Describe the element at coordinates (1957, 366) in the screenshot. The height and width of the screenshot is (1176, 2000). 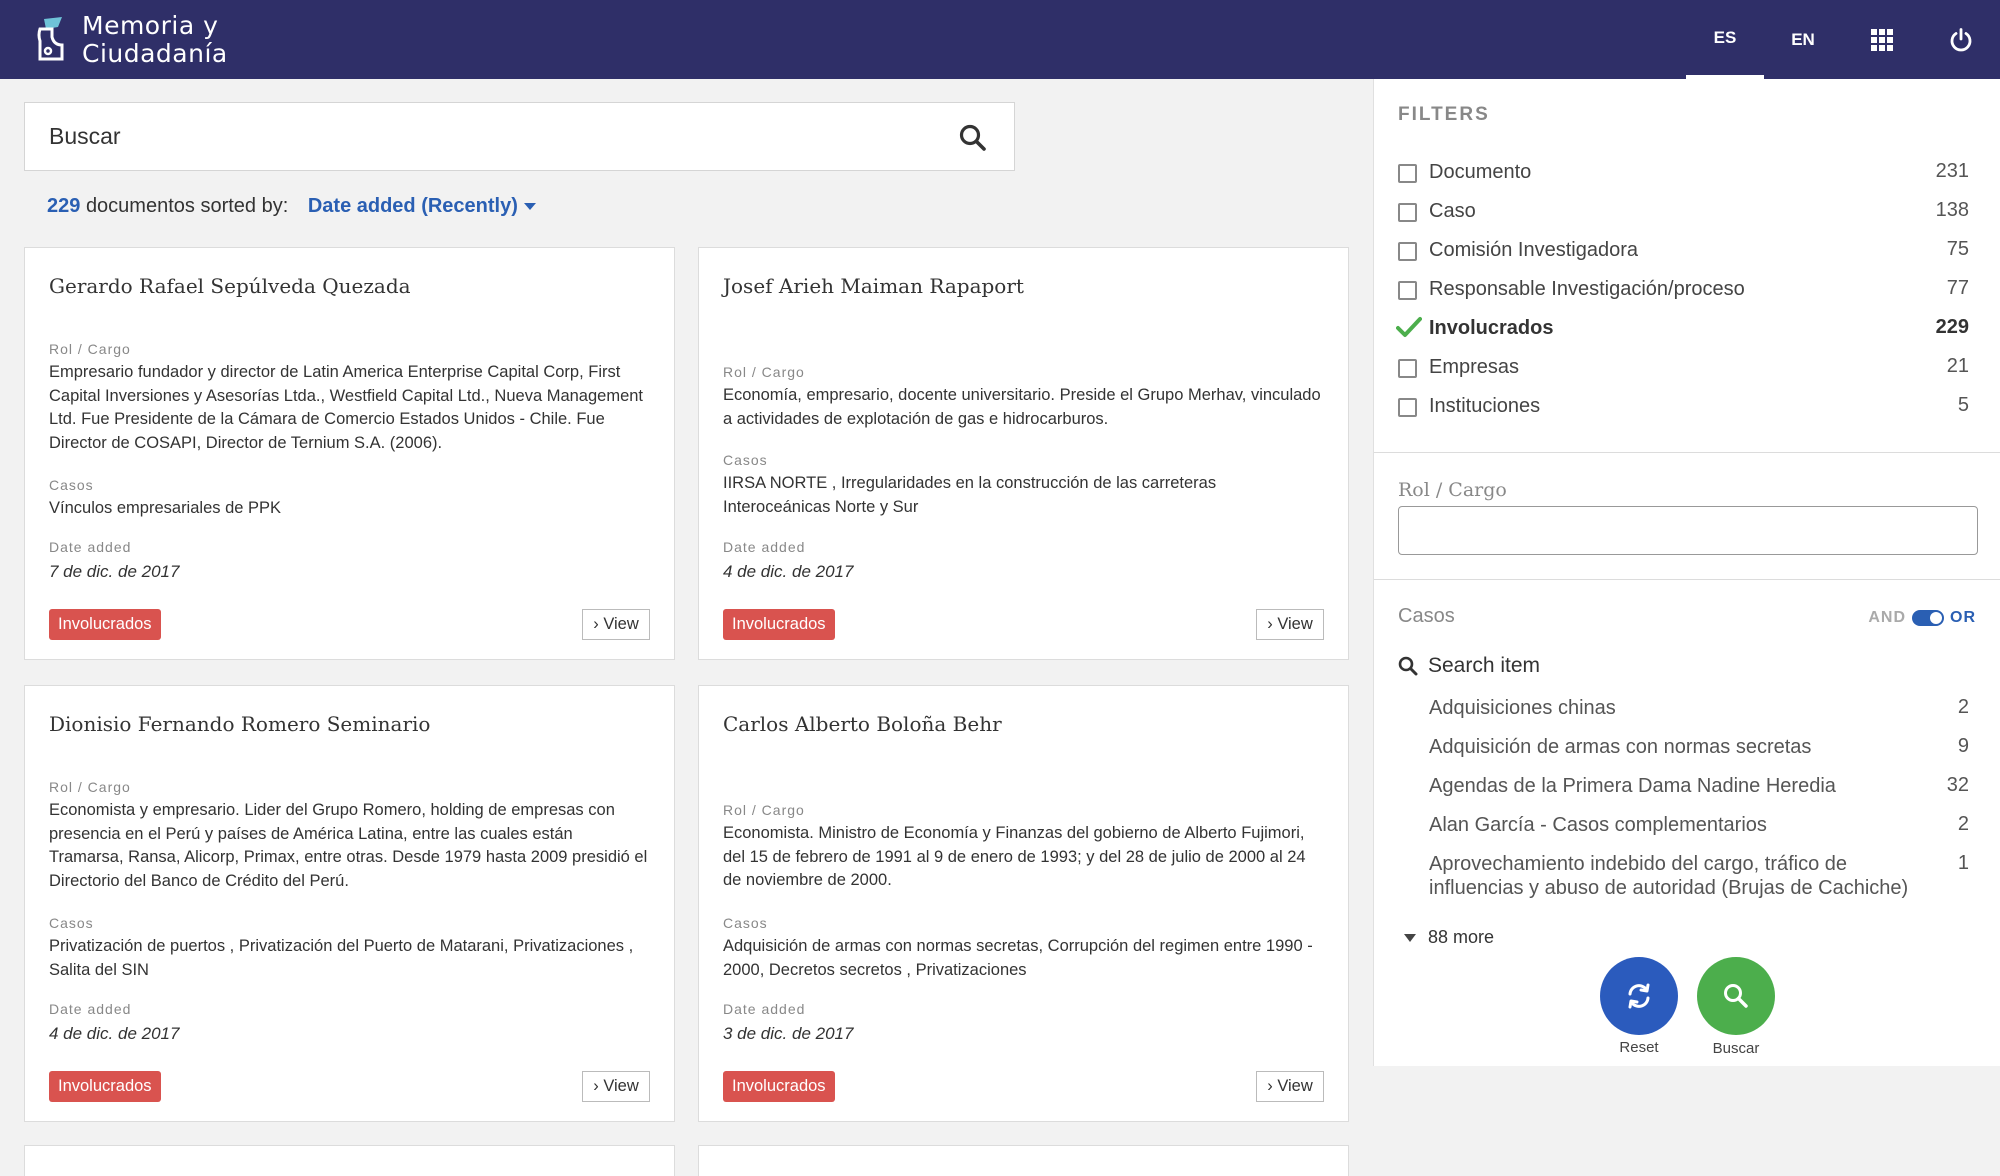
I see `filter-count: 21` at that location.